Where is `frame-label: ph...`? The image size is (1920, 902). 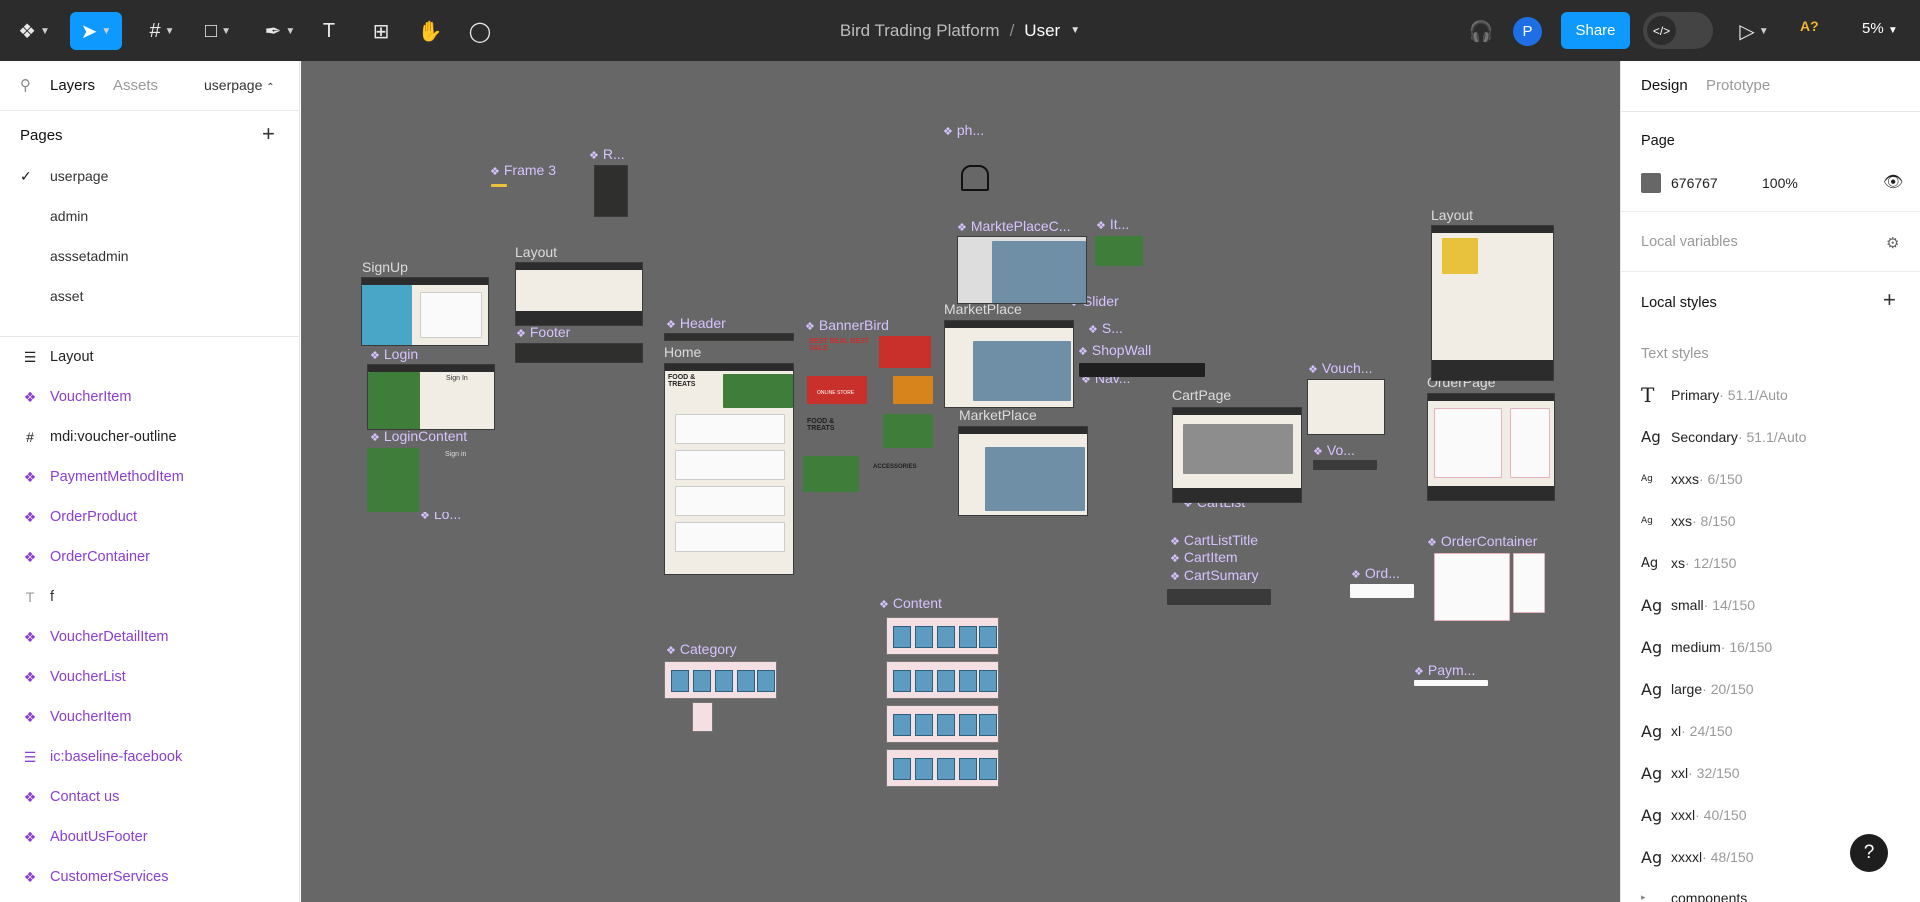 frame-label: ph... is located at coordinates (963, 130).